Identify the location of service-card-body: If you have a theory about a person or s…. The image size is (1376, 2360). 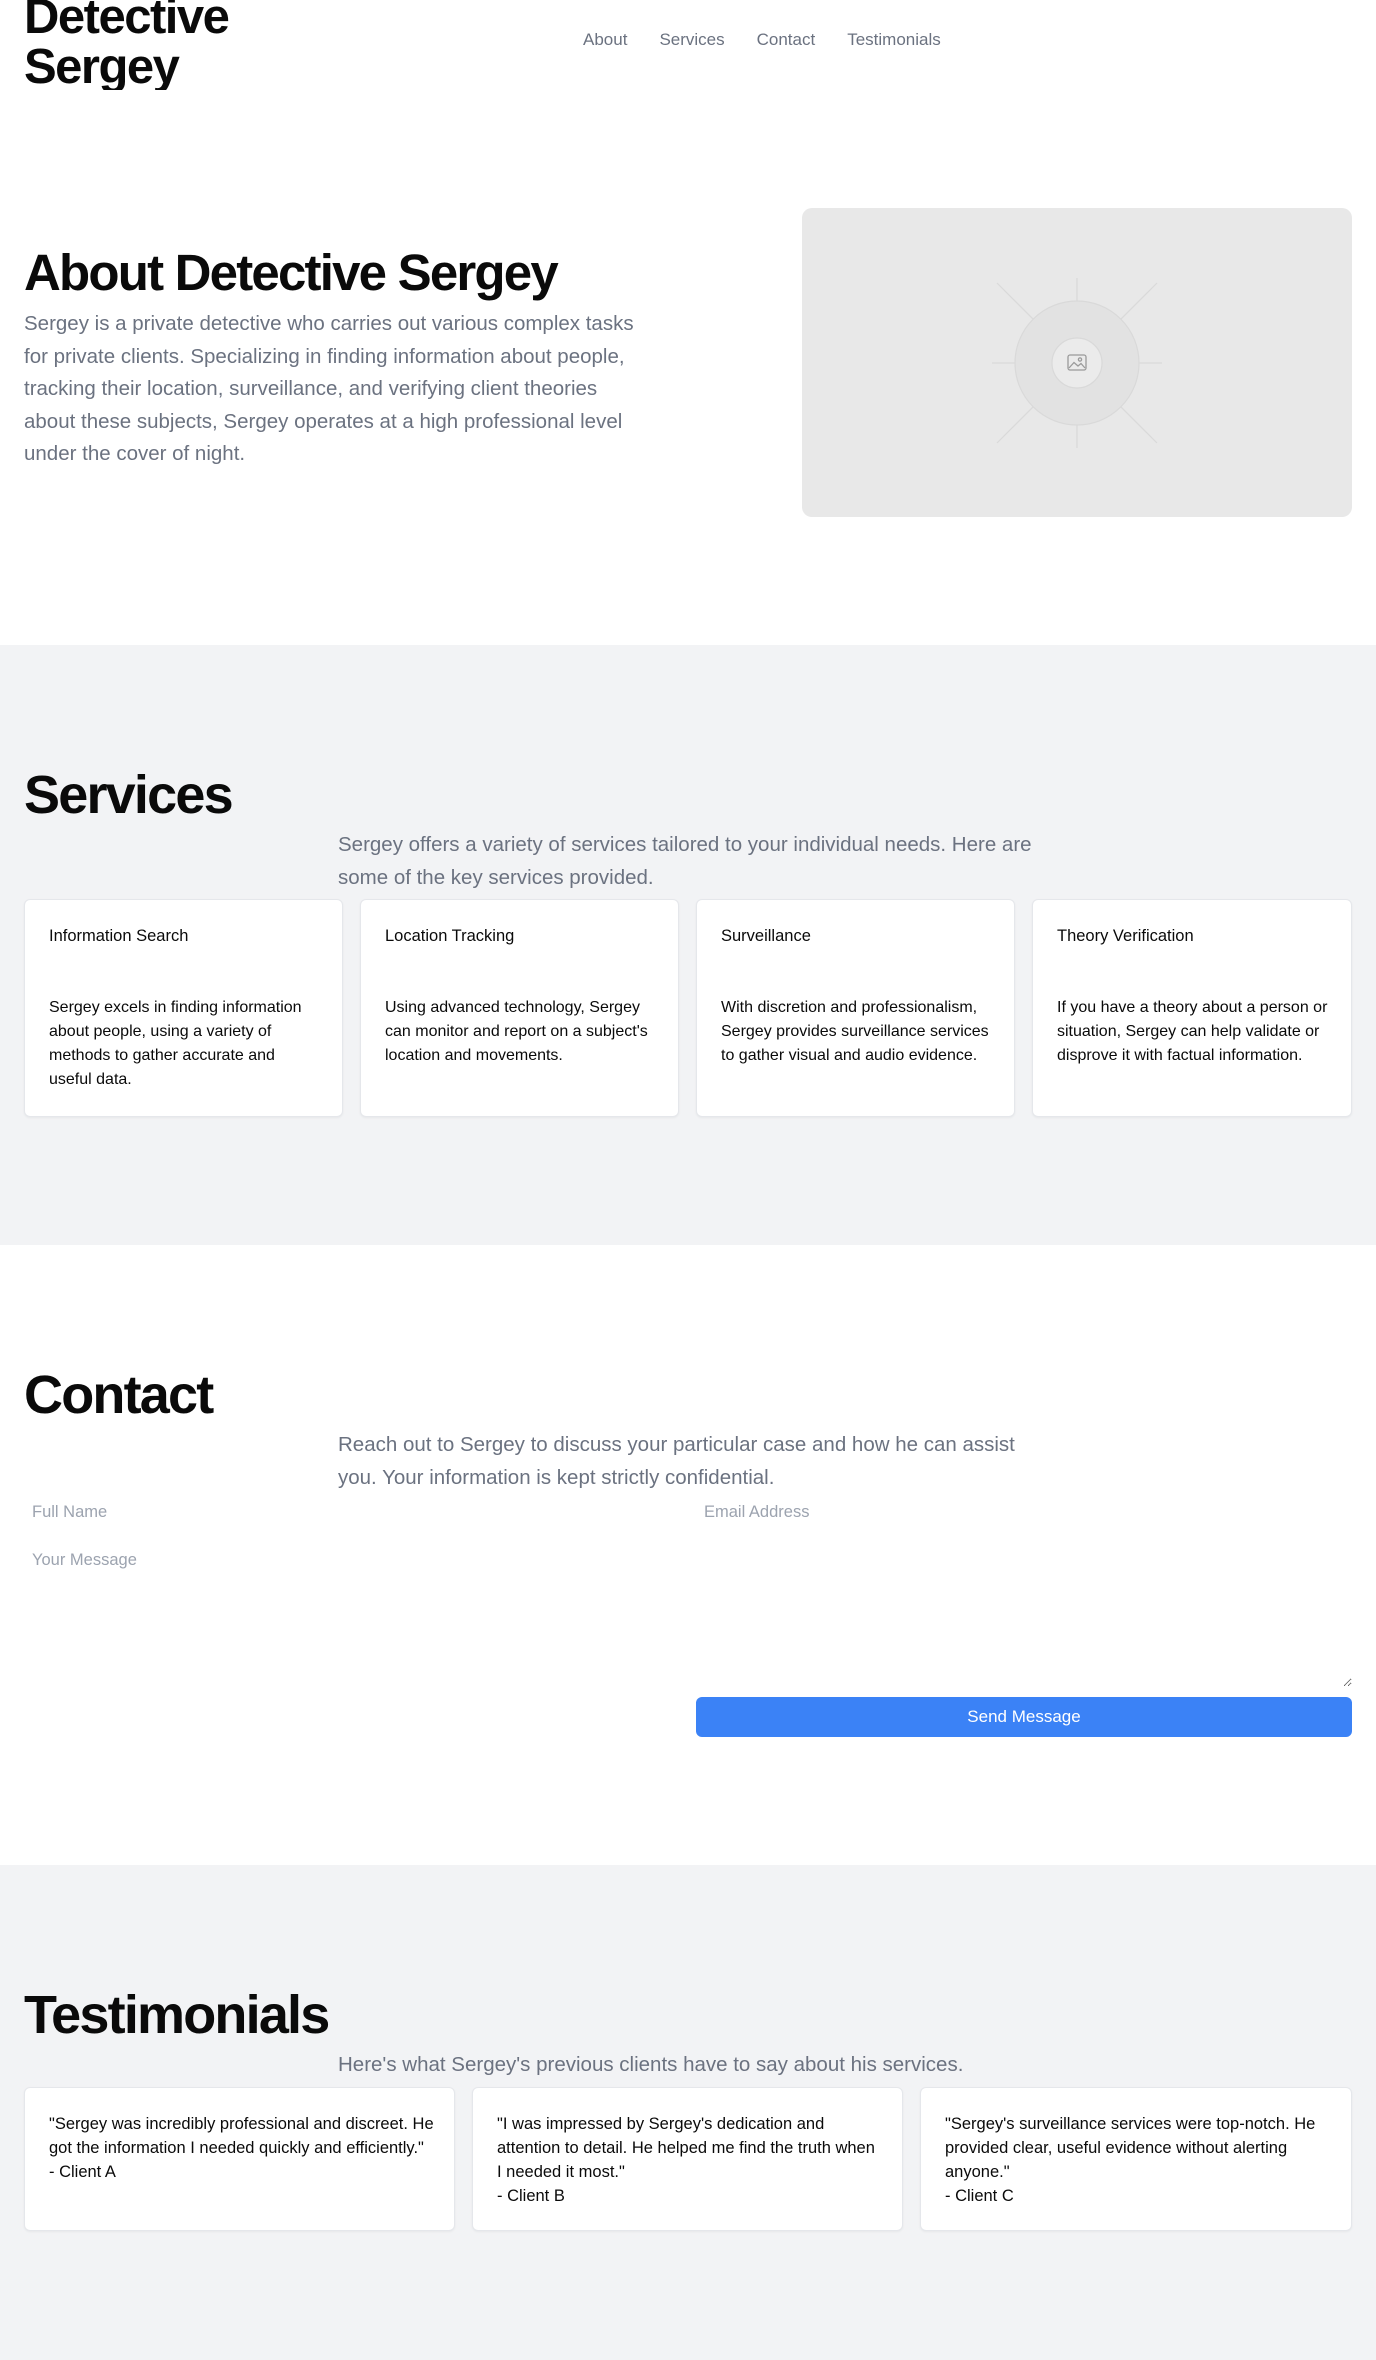
(1192, 1031).